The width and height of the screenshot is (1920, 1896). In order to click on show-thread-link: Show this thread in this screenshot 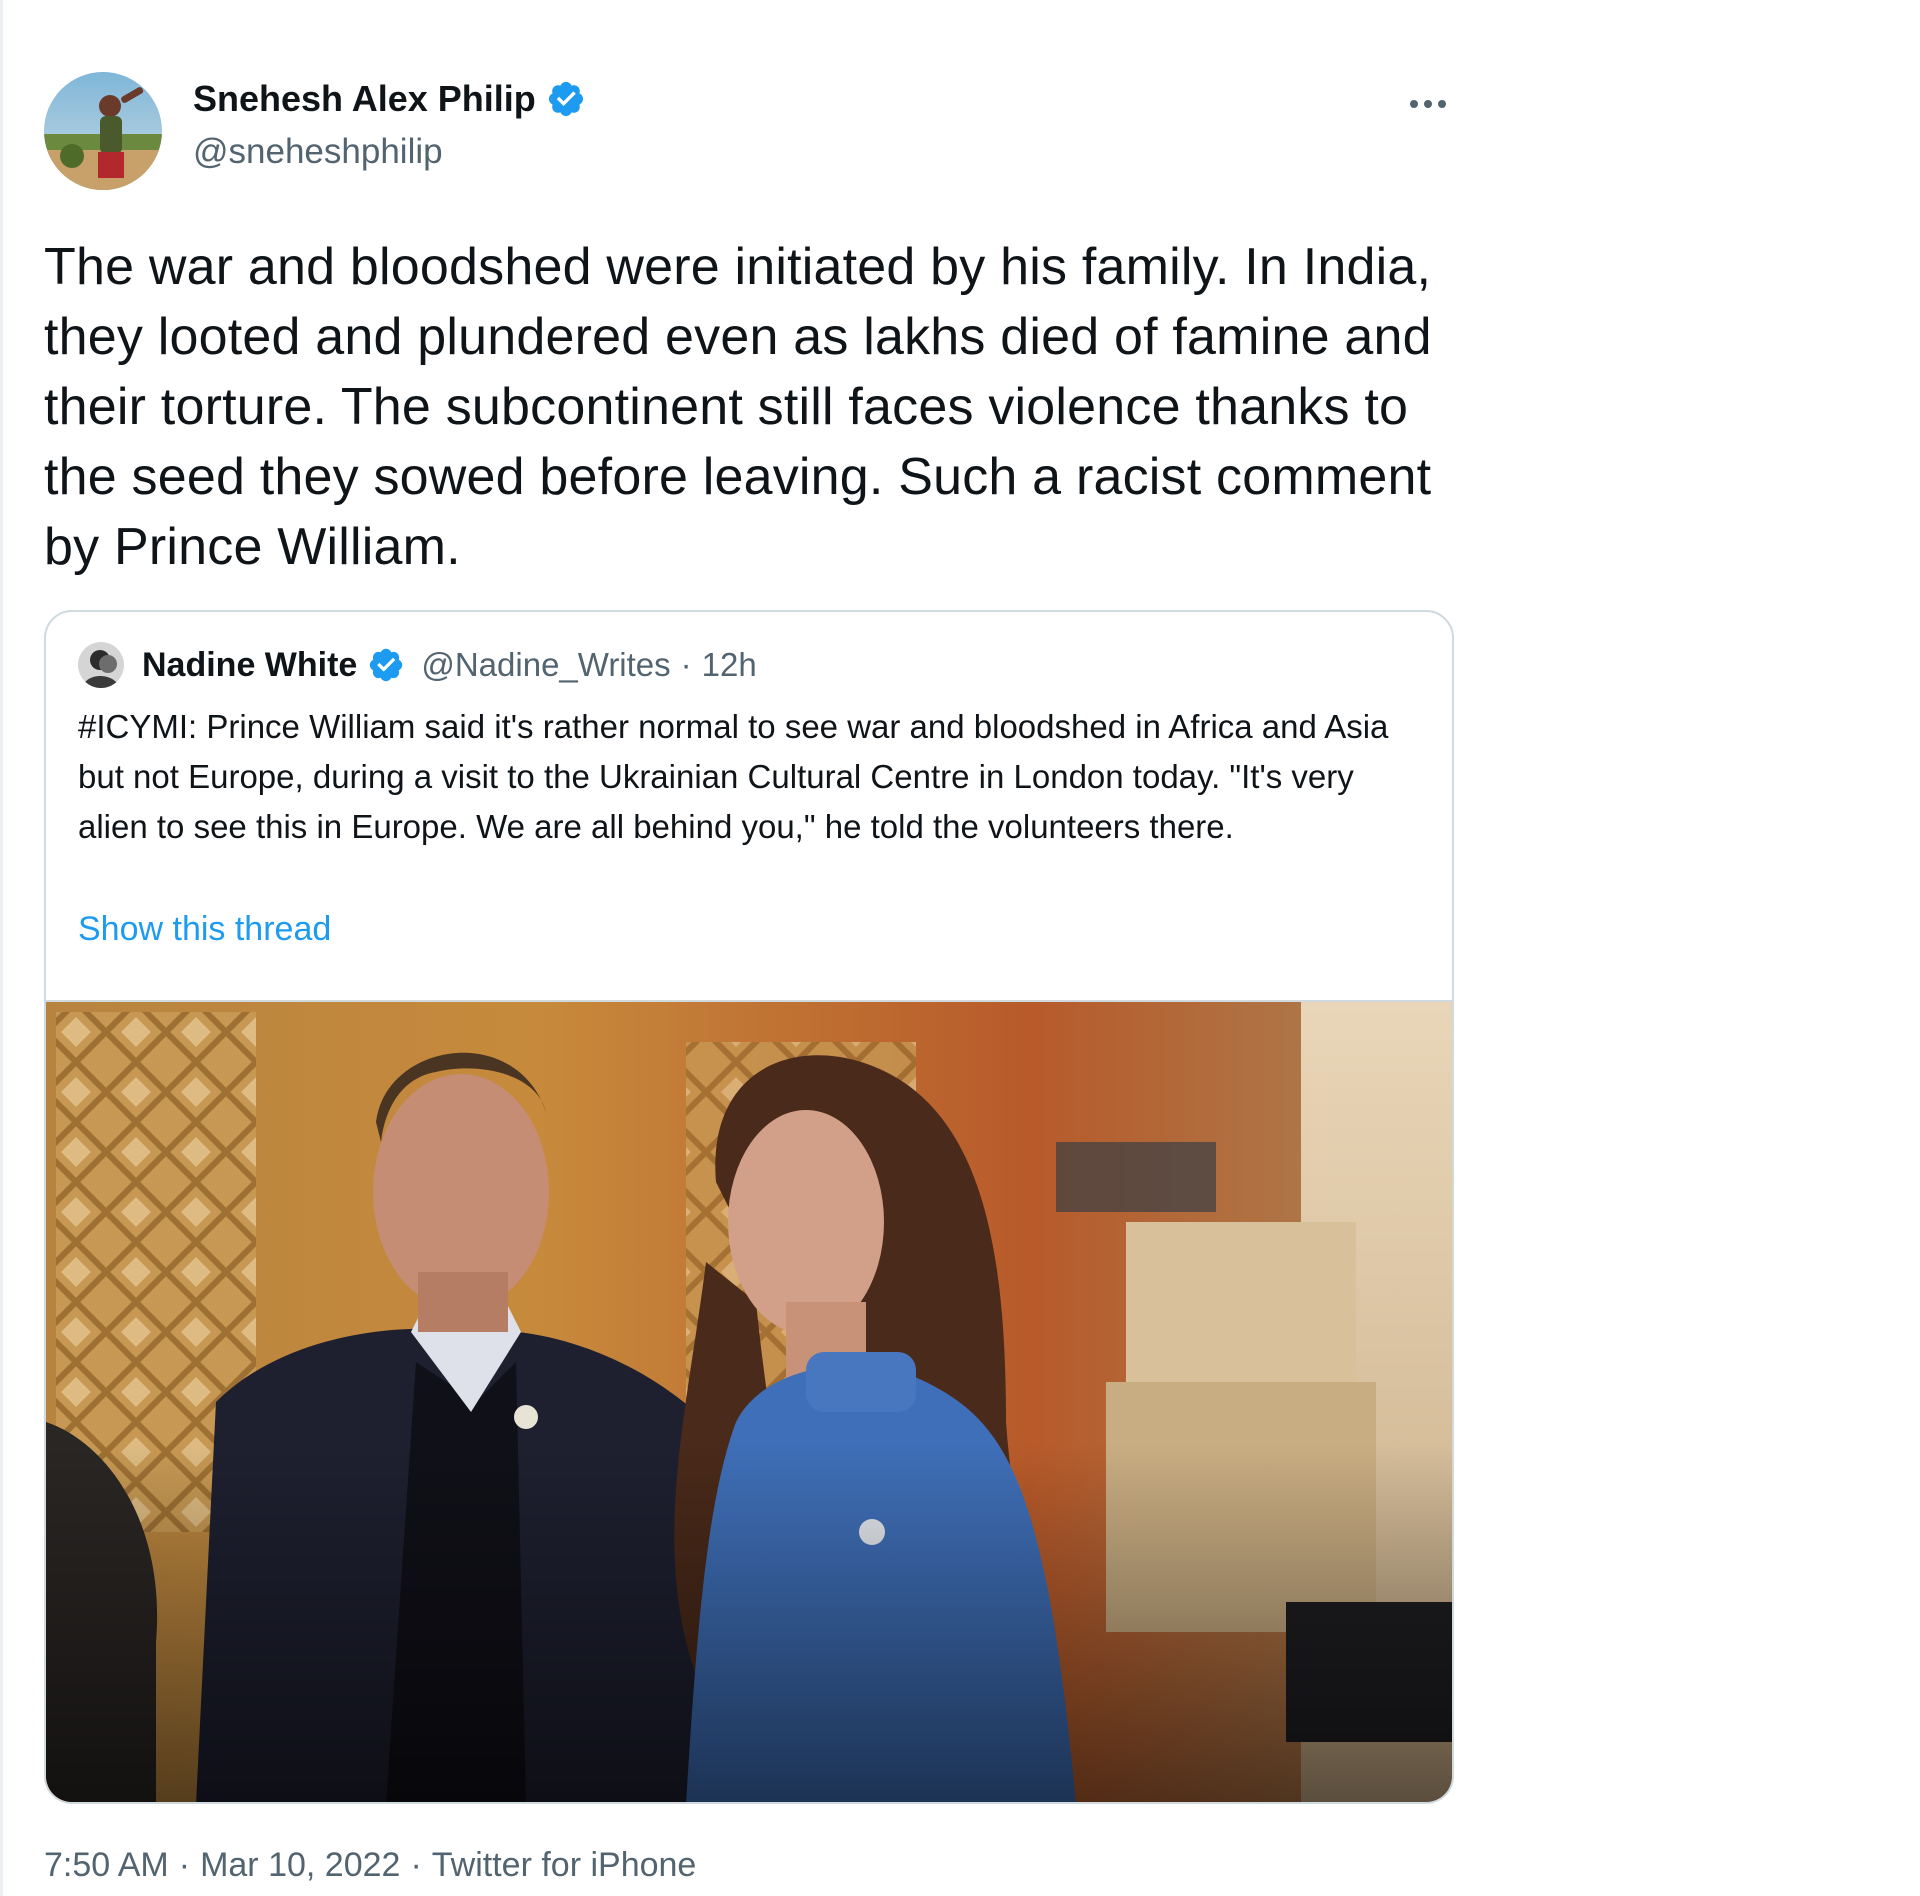, I will do `click(204, 929)`.